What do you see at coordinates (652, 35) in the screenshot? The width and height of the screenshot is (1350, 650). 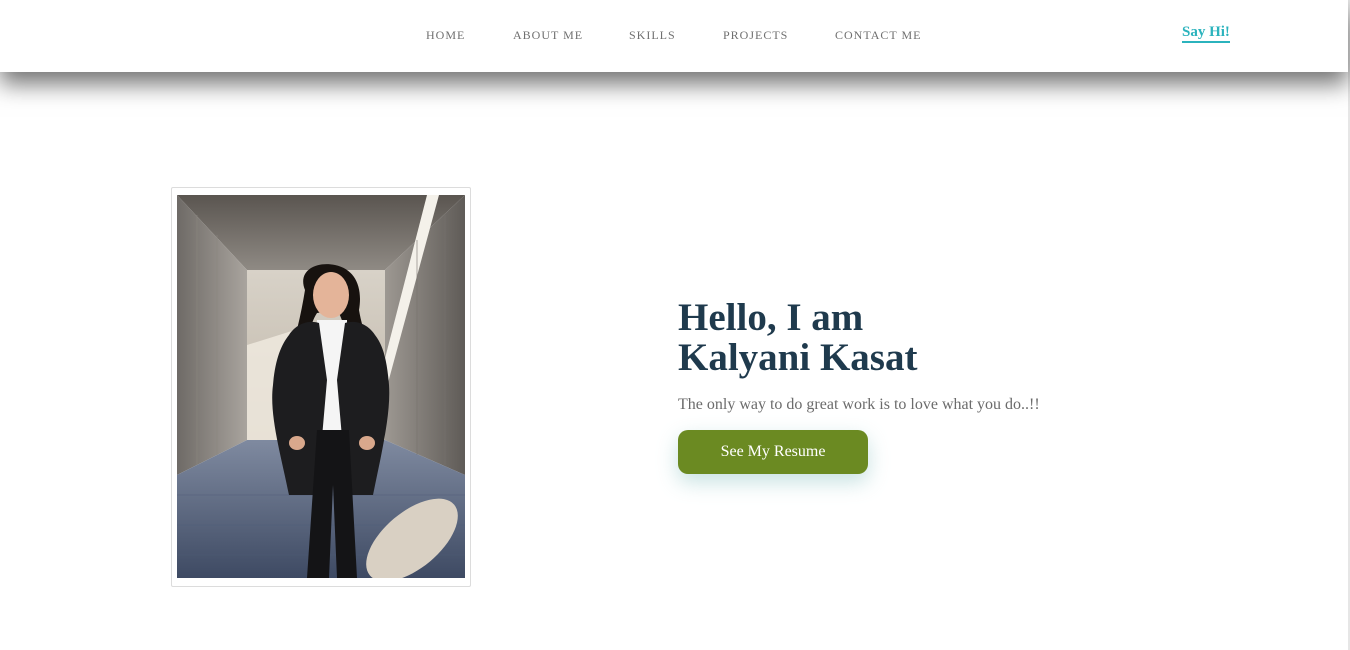 I see `nav-link-skills: SKILLS` at bounding box center [652, 35].